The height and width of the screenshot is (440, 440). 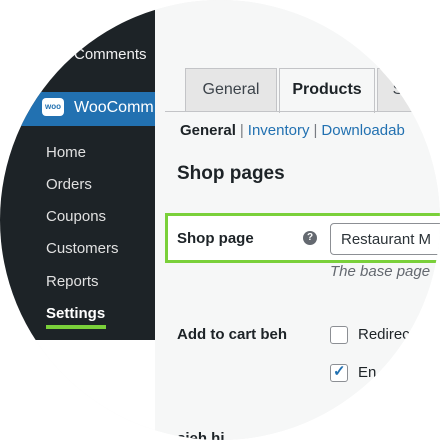 What do you see at coordinates (327, 90) in the screenshot?
I see `tab-products: Products` at bounding box center [327, 90].